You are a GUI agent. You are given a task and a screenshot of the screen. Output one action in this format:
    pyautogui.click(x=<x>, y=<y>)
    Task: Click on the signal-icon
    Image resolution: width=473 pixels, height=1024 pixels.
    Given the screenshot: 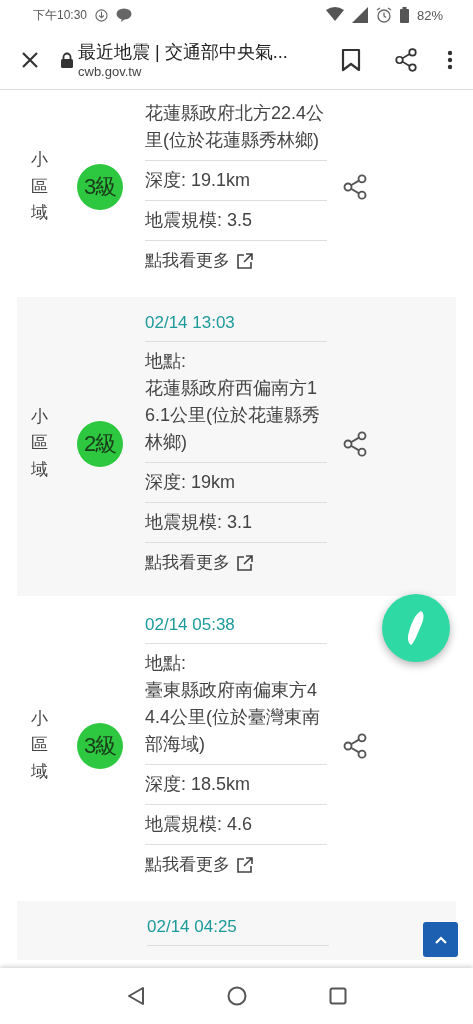 What is the action you would take?
    pyautogui.click(x=359, y=15)
    